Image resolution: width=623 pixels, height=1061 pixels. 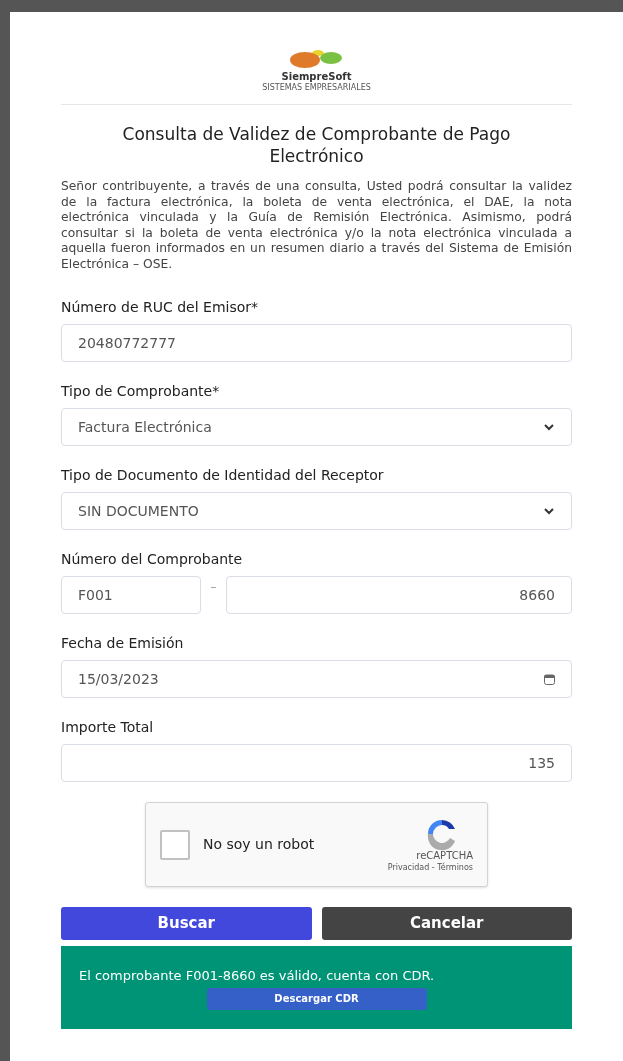 What do you see at coordinates (186, 923) in the screenshot?
I see `search-button: Buscar` at bounding box center [186, 923].